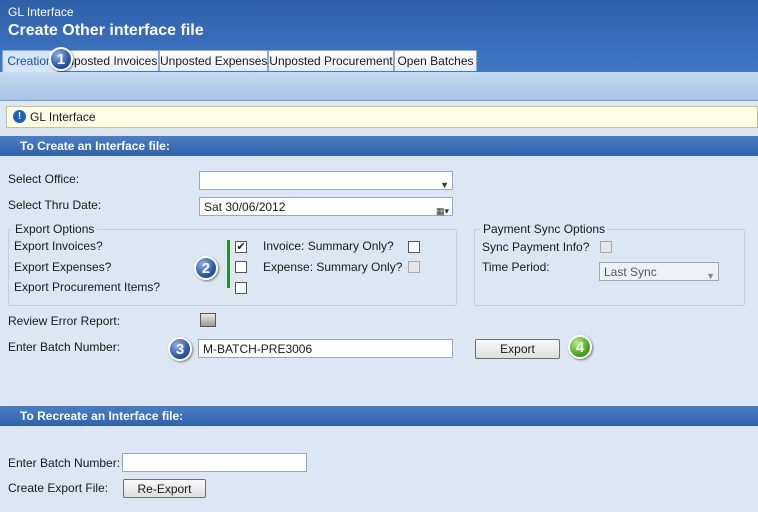 Image resolution: width=758 pixels, height=512 pixels. Describe the element at coordinates (630, 272) in the screenshot. I see `time-period-value: Last Sync` at that location.